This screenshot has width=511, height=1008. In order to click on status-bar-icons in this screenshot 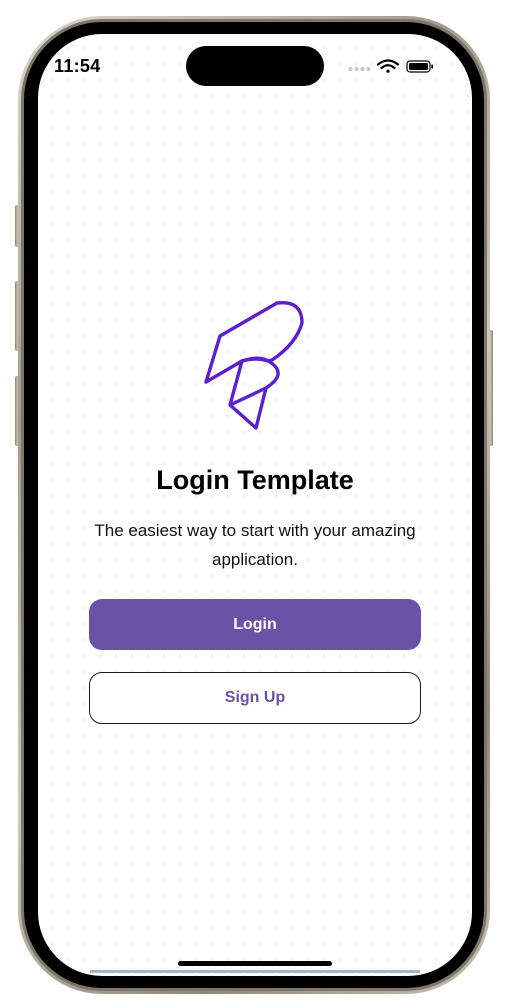, I will do `click(393, 66)`.